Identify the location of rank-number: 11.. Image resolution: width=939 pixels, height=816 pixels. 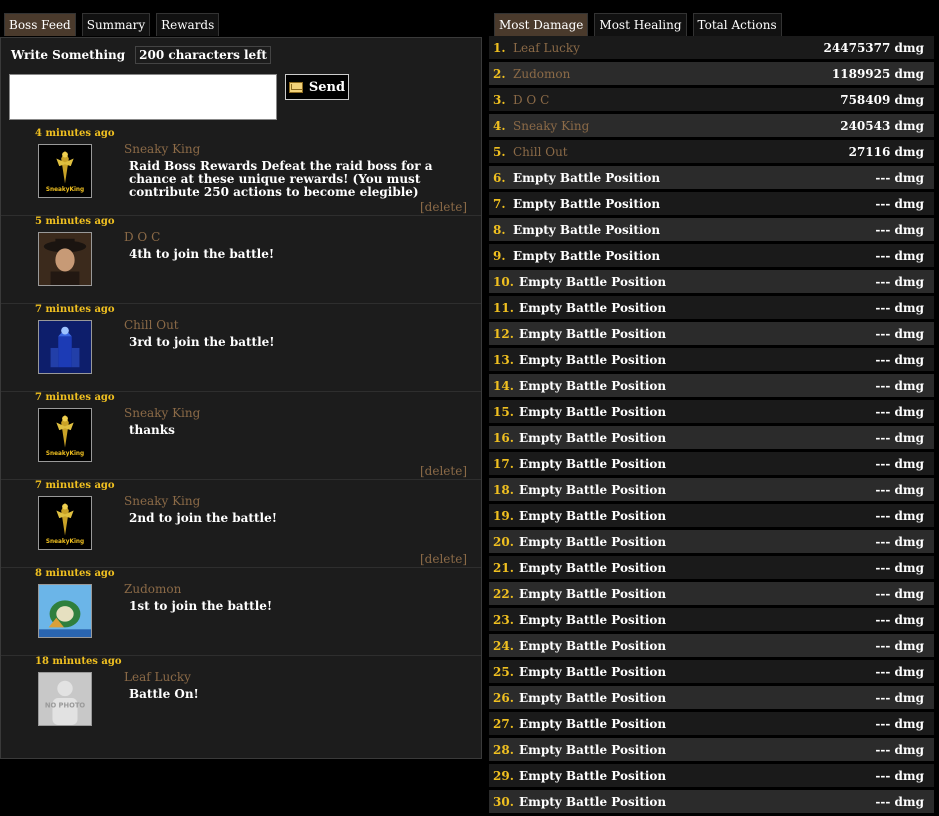
(503, 307).